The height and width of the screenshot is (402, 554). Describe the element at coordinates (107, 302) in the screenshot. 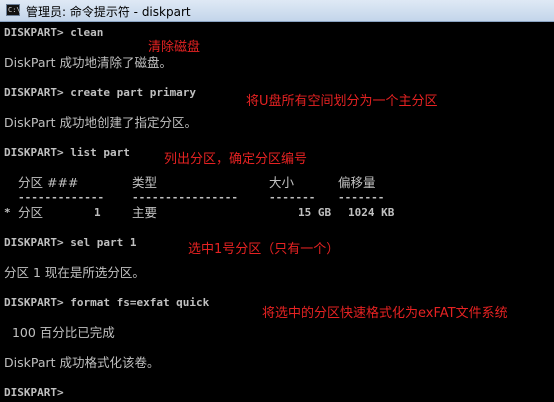

I see `format-command: DISKPART> format fs=exfat quick` at that location.